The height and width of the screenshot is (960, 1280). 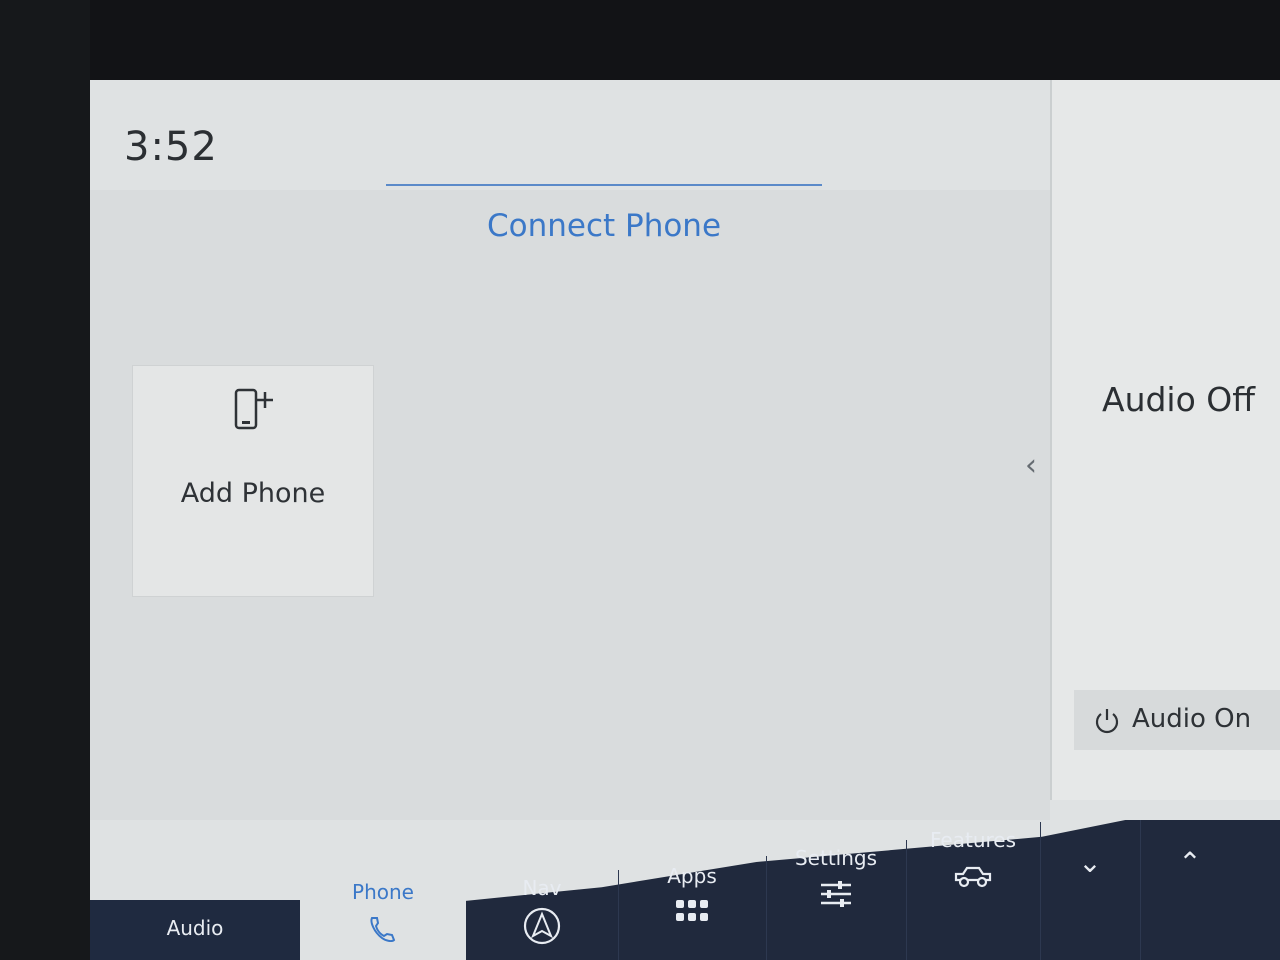 What do you see at coordinates (604, 226) in the screenshot?
I see `connect-phone-title: Connect Phone` at bounding box center [604, 226].